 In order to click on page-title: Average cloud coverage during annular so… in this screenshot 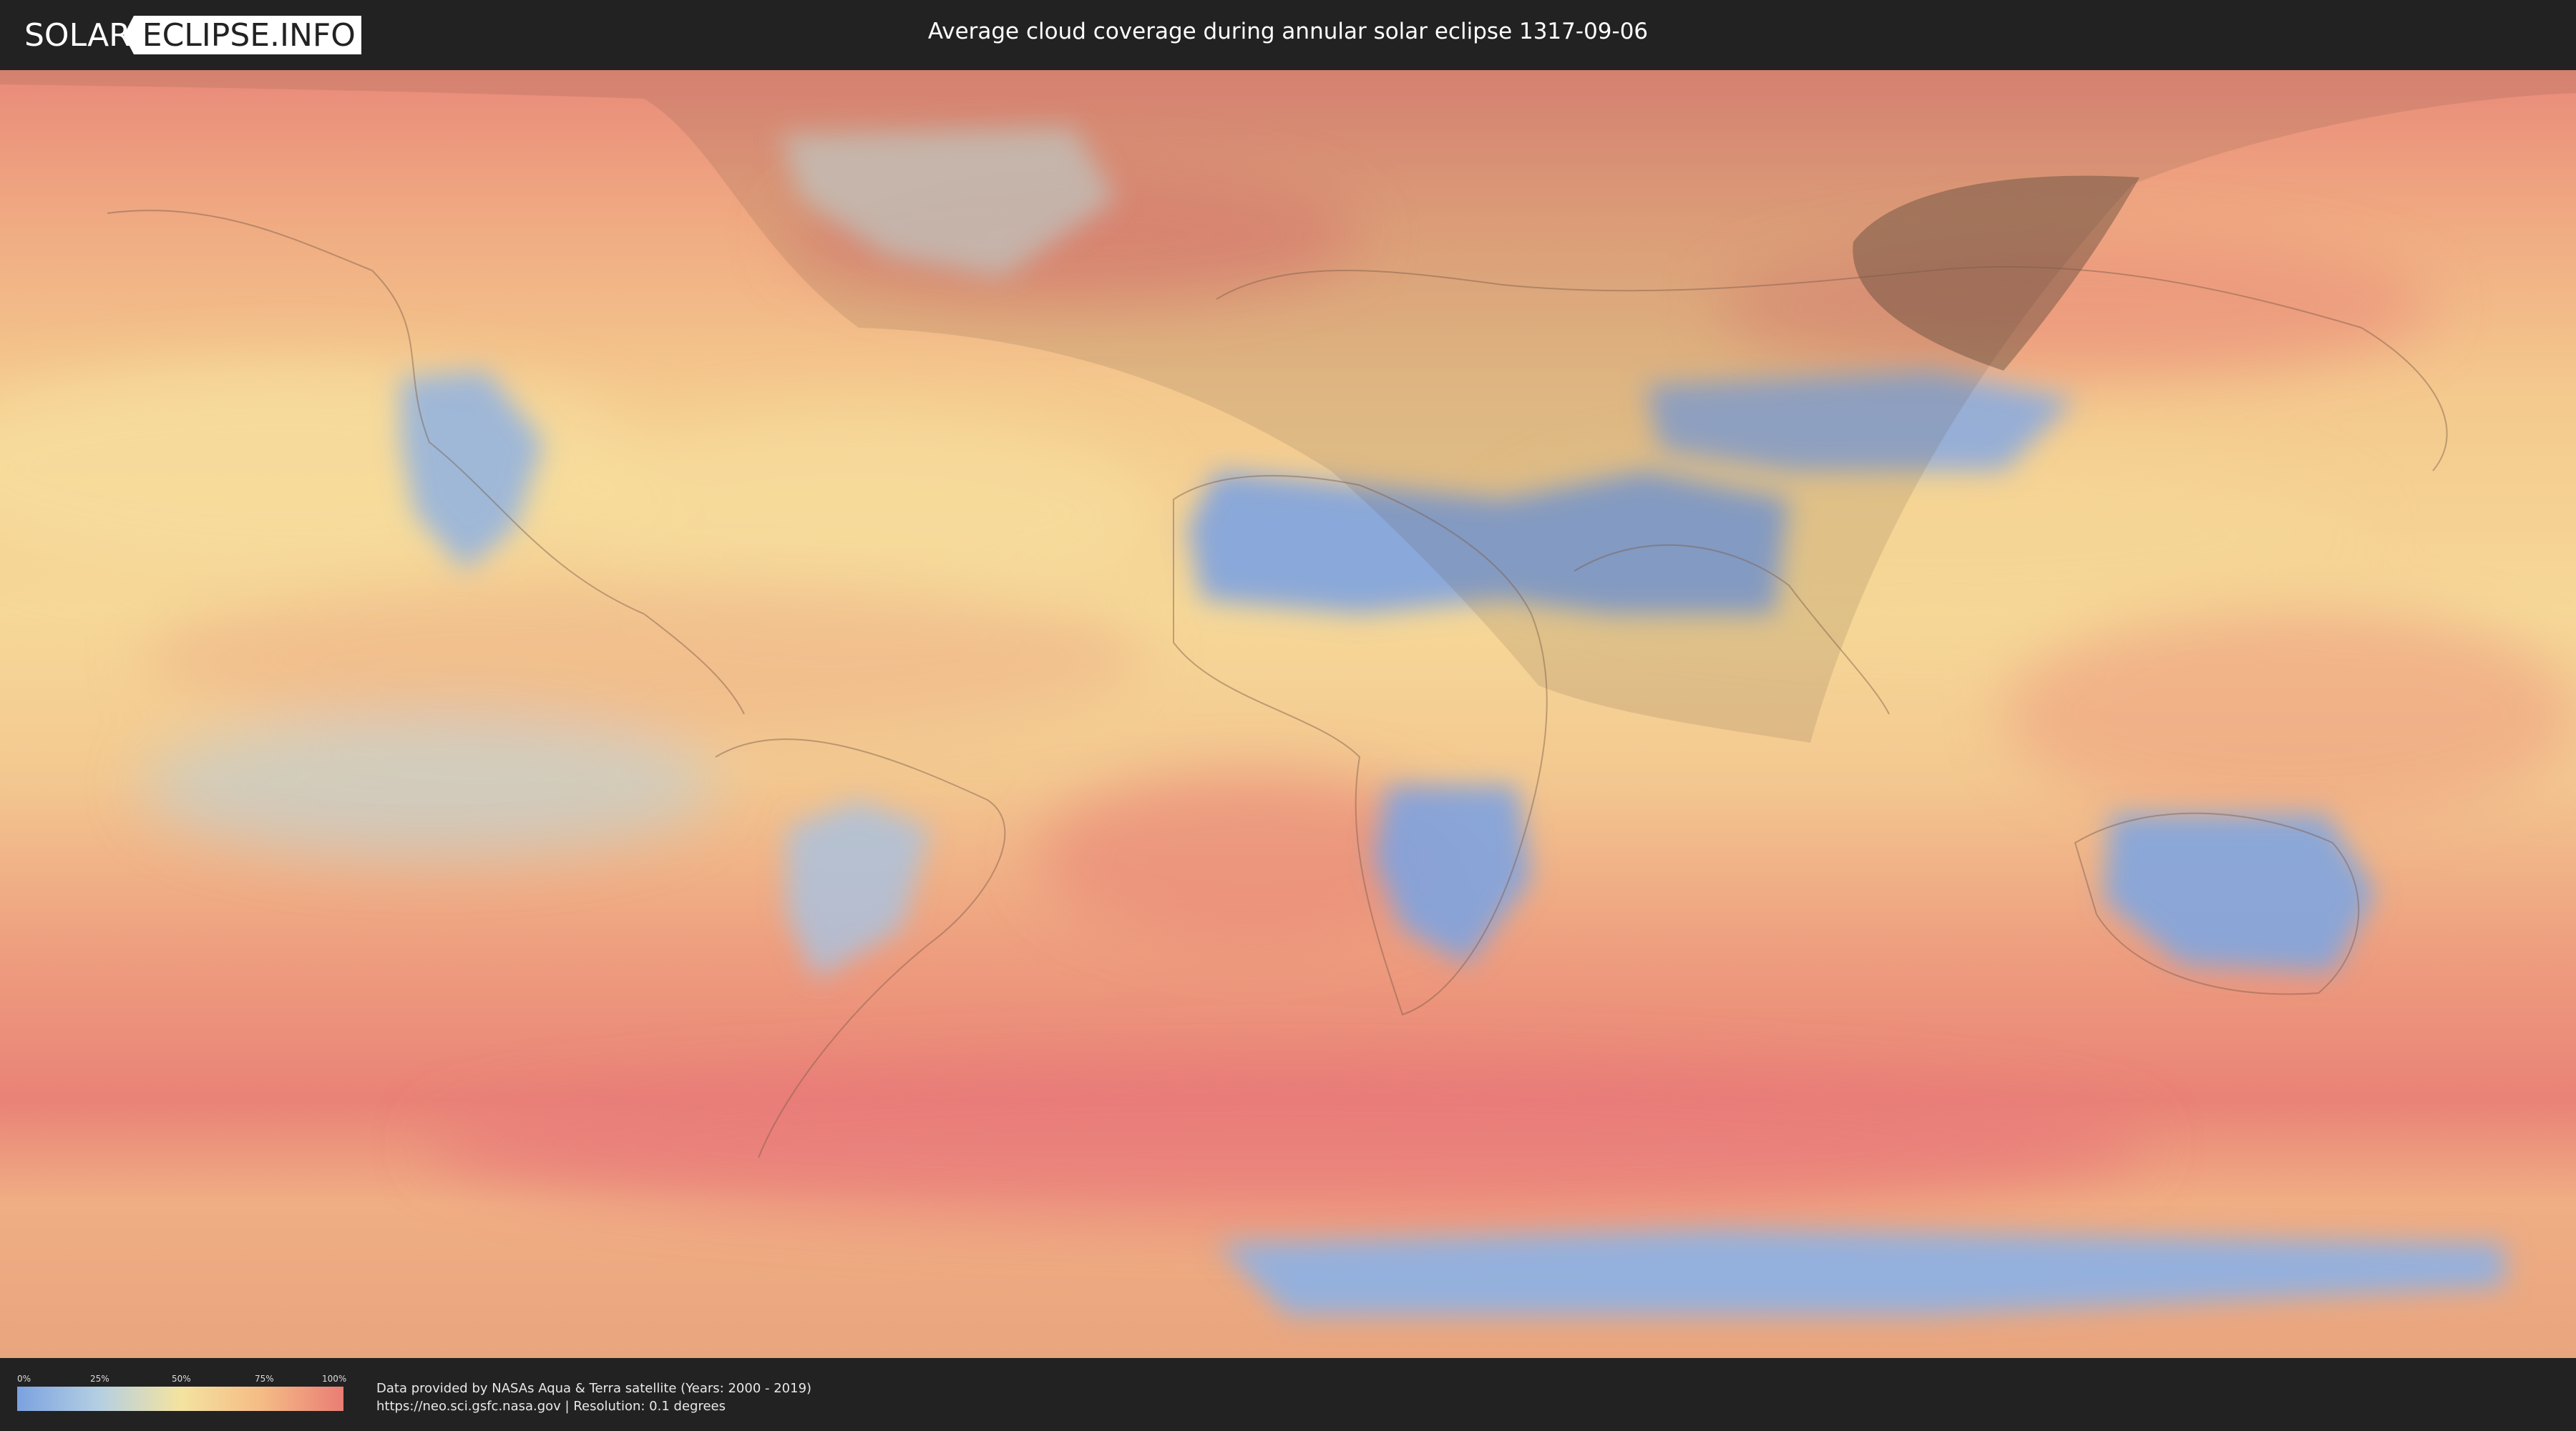, I will do `click(1288, 31)`.